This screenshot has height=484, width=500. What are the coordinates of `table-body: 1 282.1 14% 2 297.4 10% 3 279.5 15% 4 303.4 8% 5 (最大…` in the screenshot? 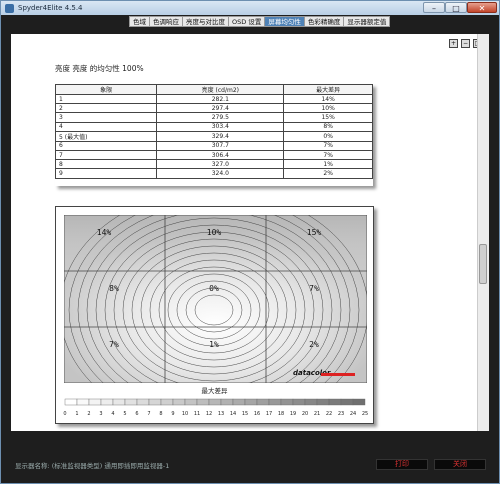 It's located at (213, 136).